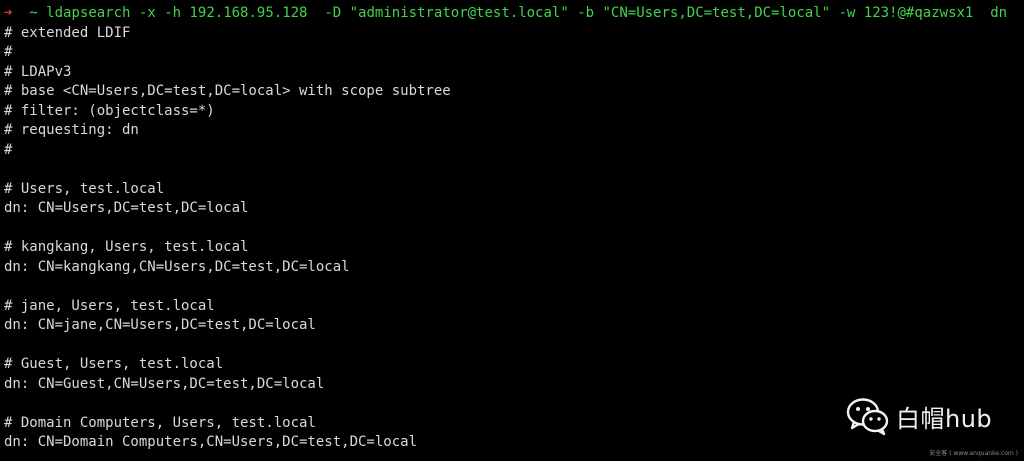 The height and width of the screenshot is (461, 1024). What do you see at coordinates (109, 110) in the screenshot?
I see `output-line: # filter: (objectclass=*)` at bounding box center [109, 110].